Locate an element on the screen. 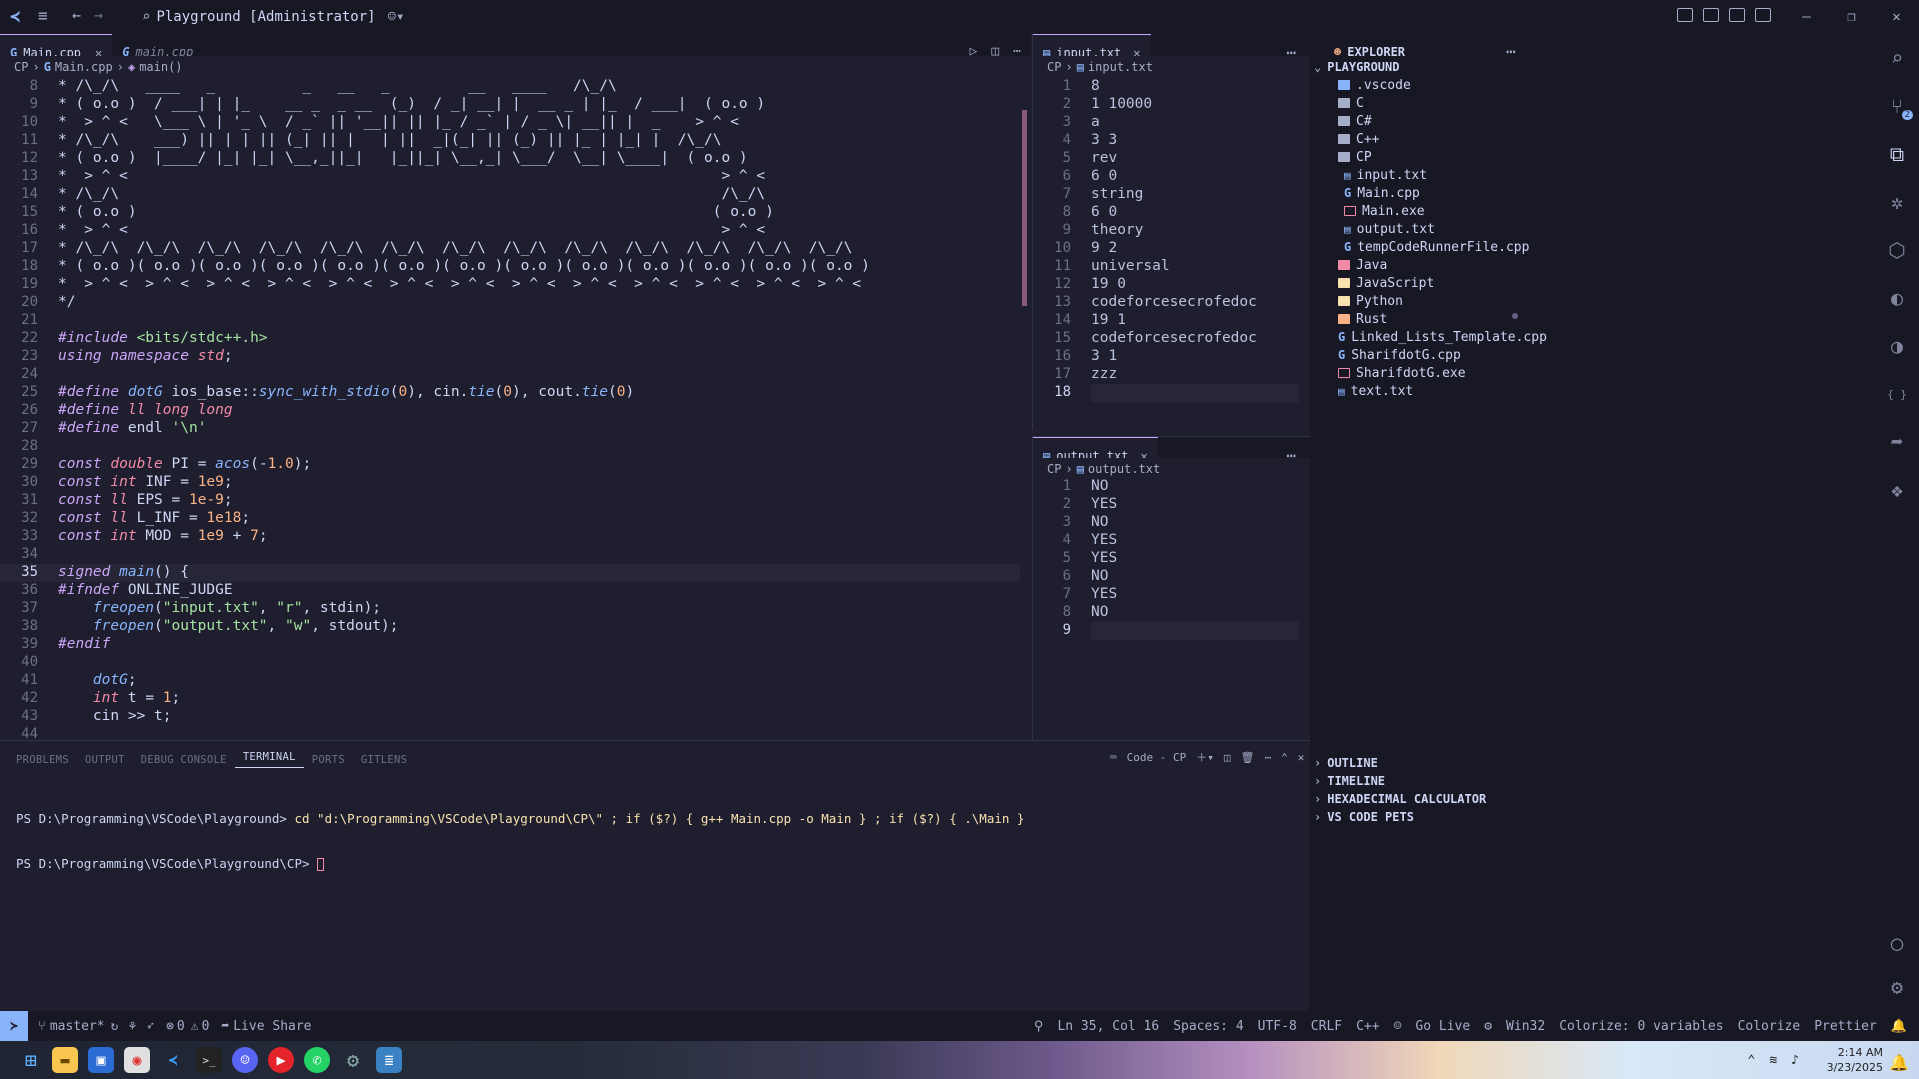 The width and height of the screenshot is (1919, 1079). terminal-name: Code - CP is located at coordinates (1157, 757).